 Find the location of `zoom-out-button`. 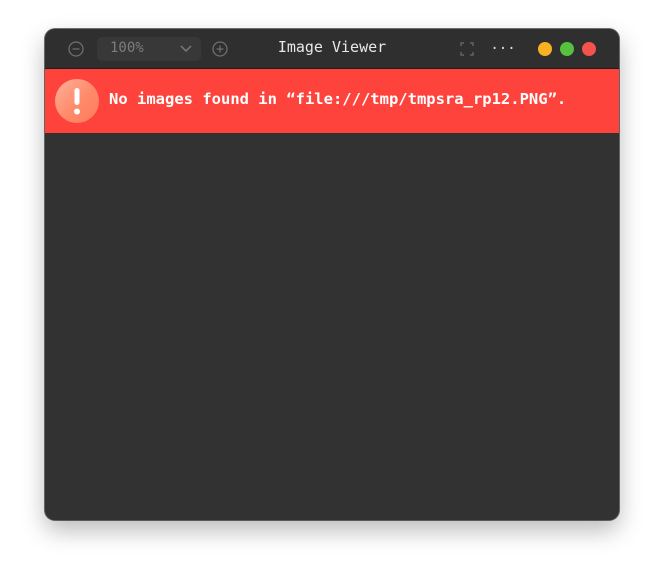

zoom-out-button is located at coordinates (76, 49).